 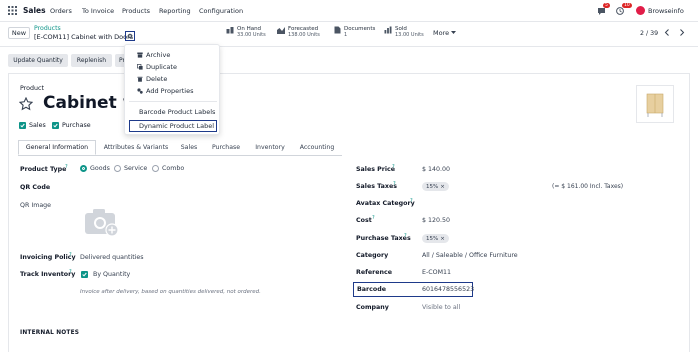 I want to click on duplicate-label: Duplicate, so click(x=161, y=67).